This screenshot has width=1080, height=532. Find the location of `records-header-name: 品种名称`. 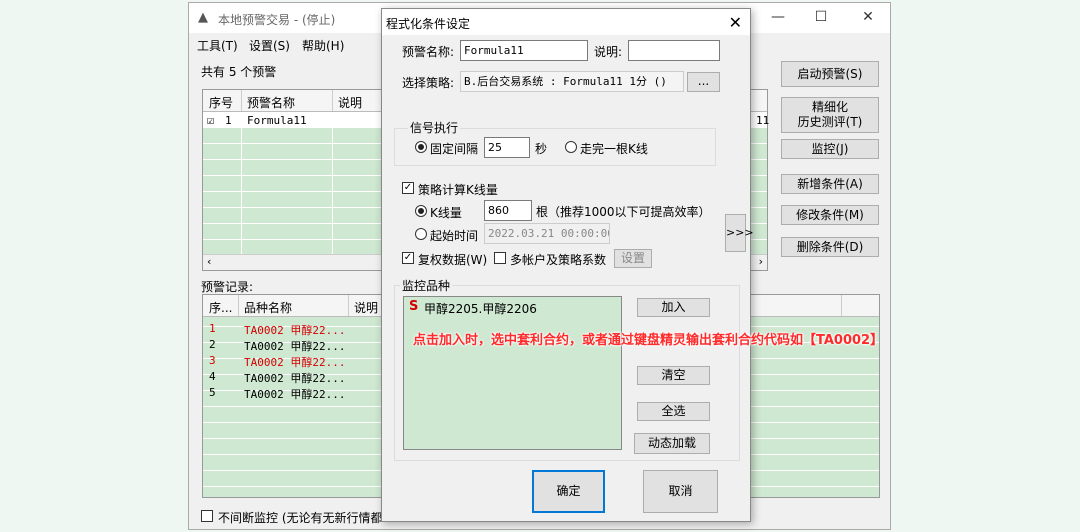

records-header-name: 品种名称 is located at coordinates (268, 307).